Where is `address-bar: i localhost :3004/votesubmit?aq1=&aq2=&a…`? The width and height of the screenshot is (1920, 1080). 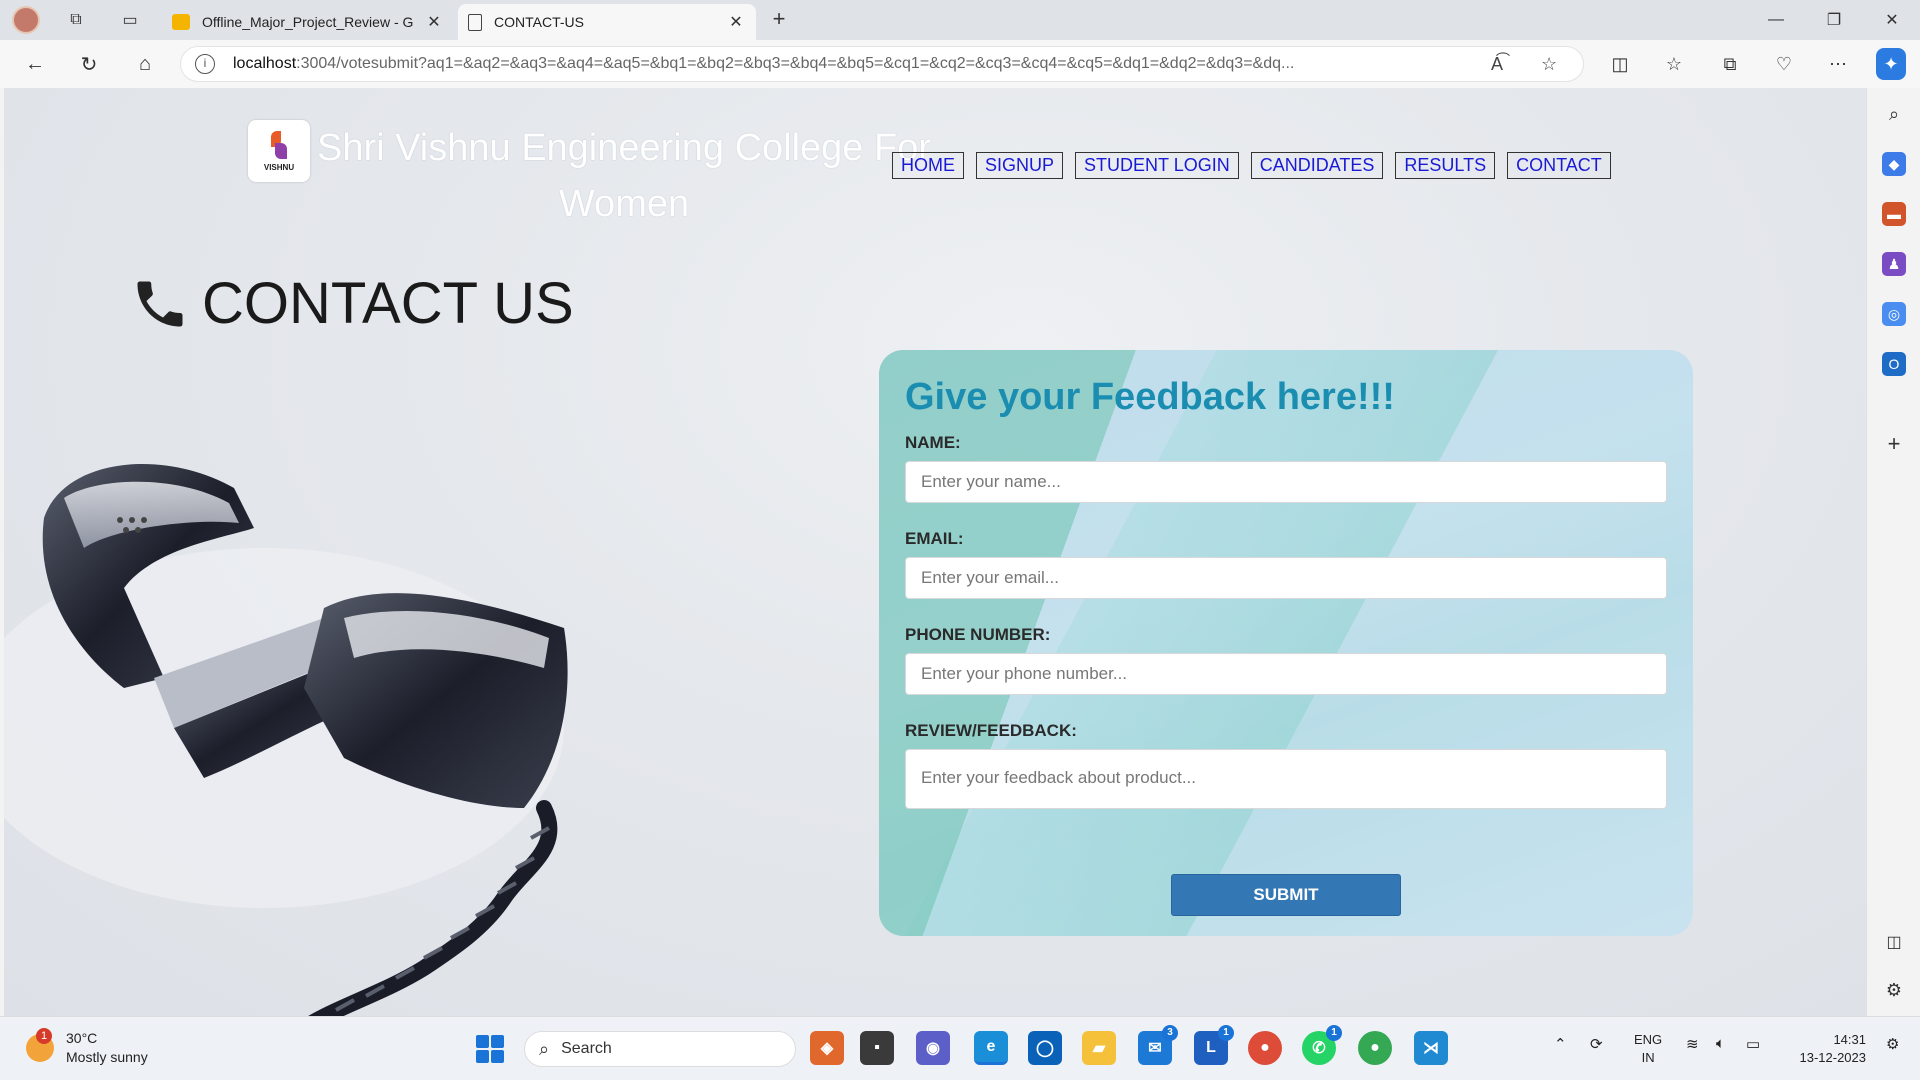
address-bar: i localhost :3004/votesubmit?aq1=&aq2=&a… is located at coordinates (882, 64).